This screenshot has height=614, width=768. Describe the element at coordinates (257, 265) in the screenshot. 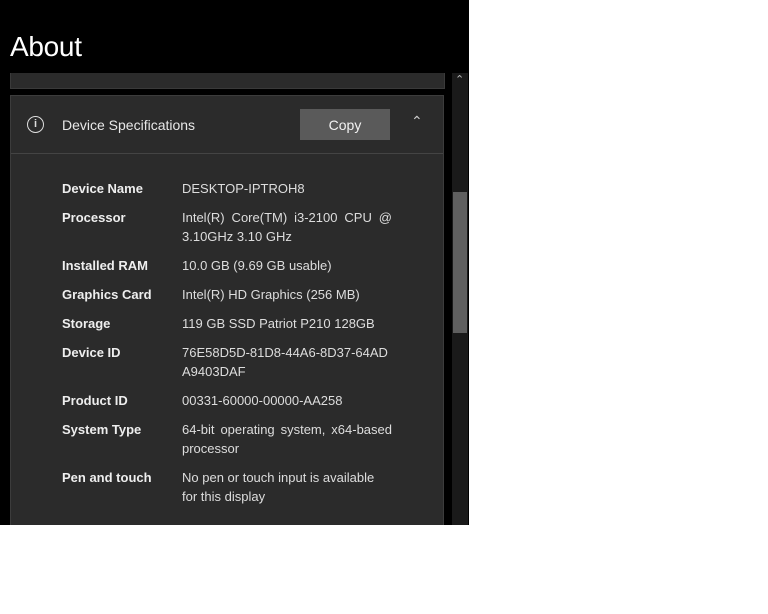

I see `spec-value: 10.0 GB (9.69 GB usable)` at that location.